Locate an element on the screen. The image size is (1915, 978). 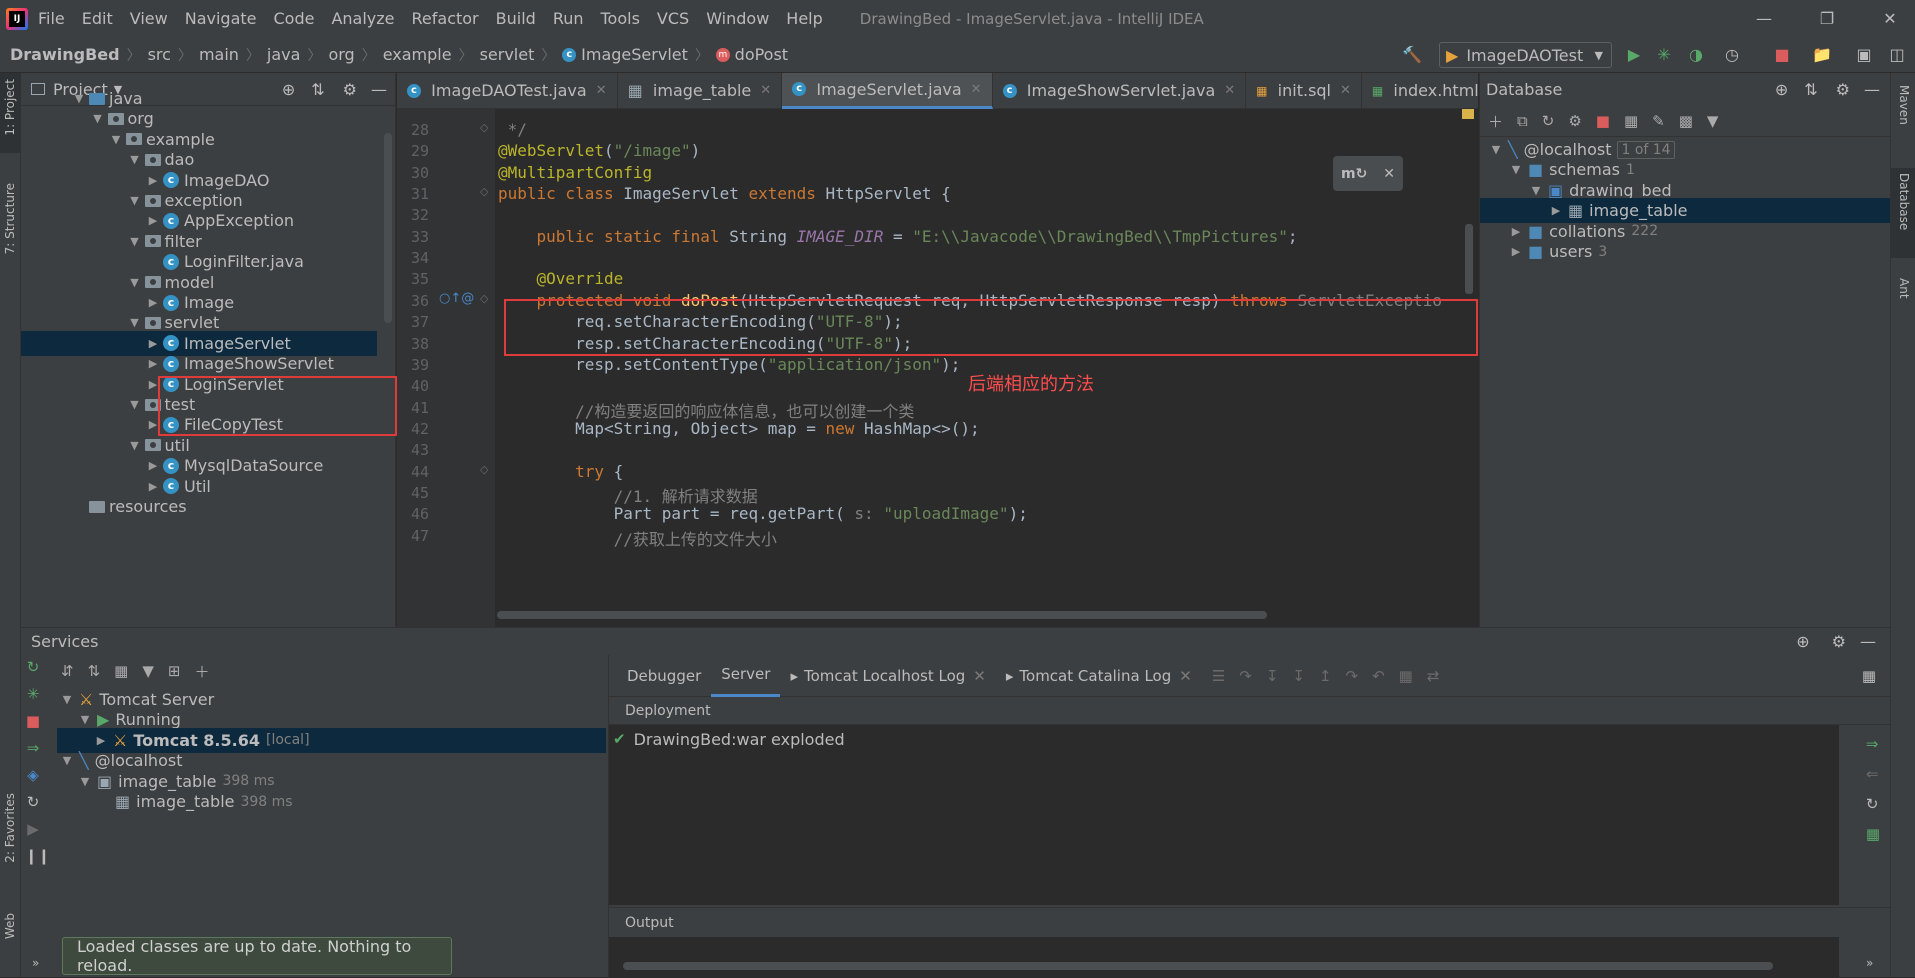
services-tree-item: ▦ image_table 398 ms is located at coordinates (194, 801).